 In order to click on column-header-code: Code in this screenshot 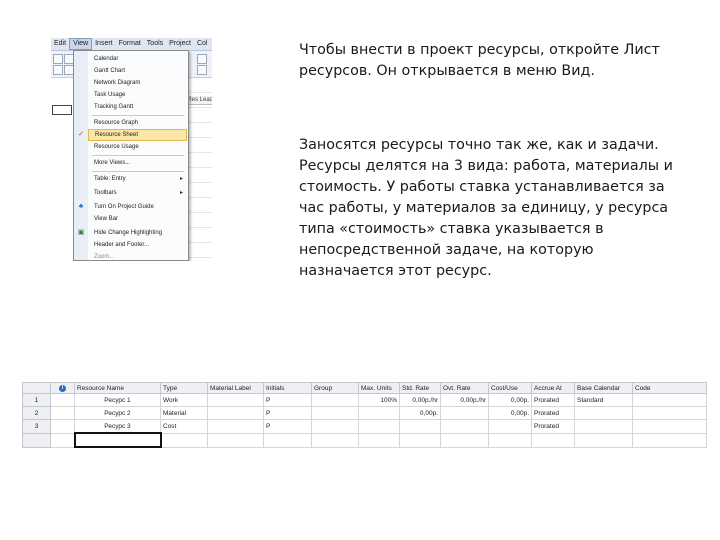, I will do `click(669, 388)`.